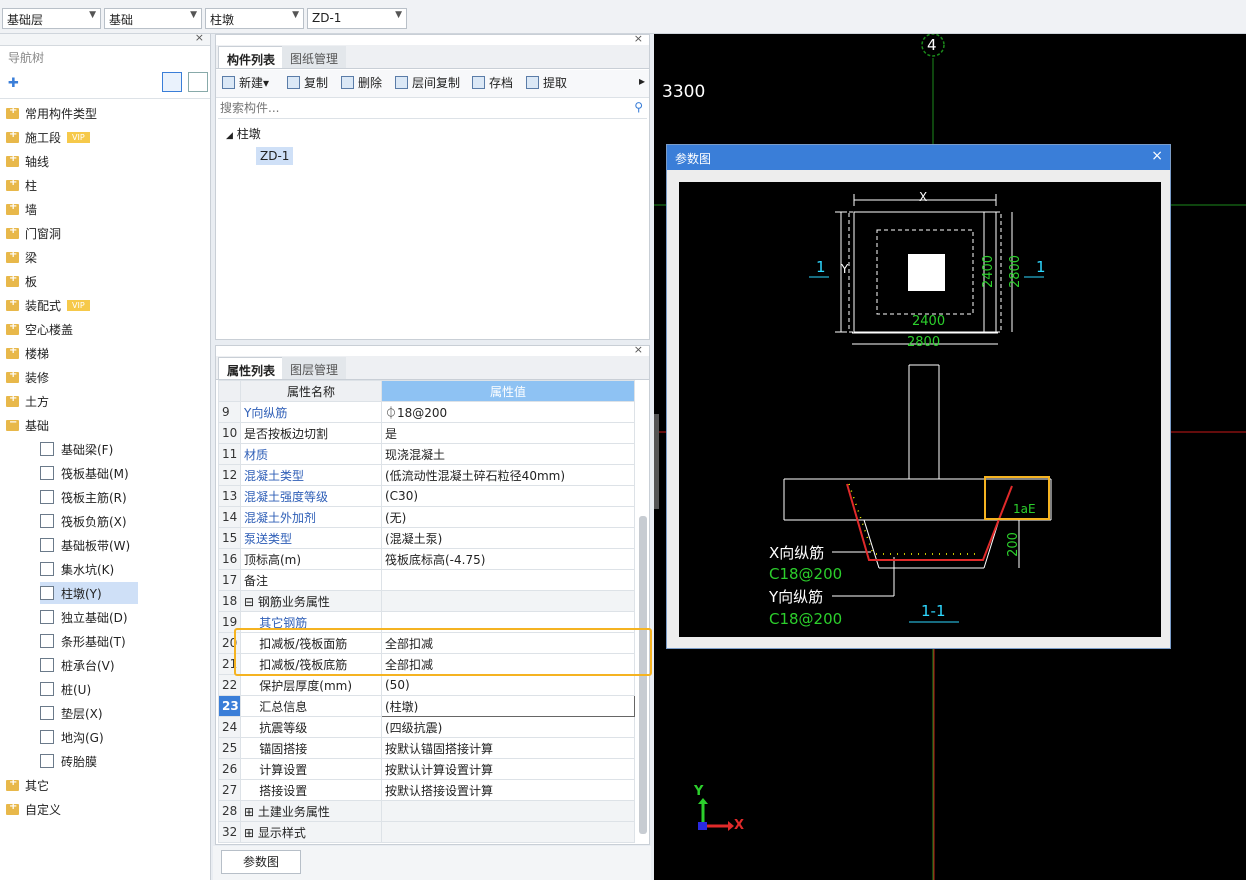 Image resolution: width=1246 pixels, height=880 pixels. I want to click on delete-button: 删除, so click(361, 82).